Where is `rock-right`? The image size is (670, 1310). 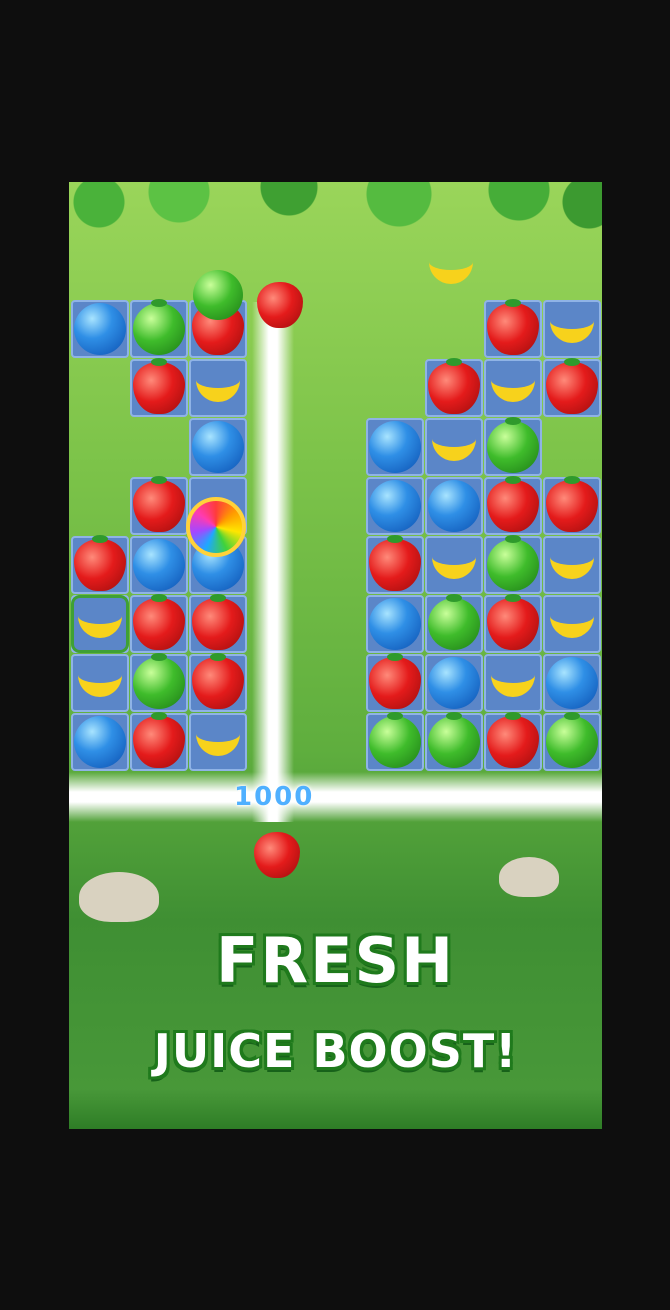 rock-right is located at coordinates (529, 877).